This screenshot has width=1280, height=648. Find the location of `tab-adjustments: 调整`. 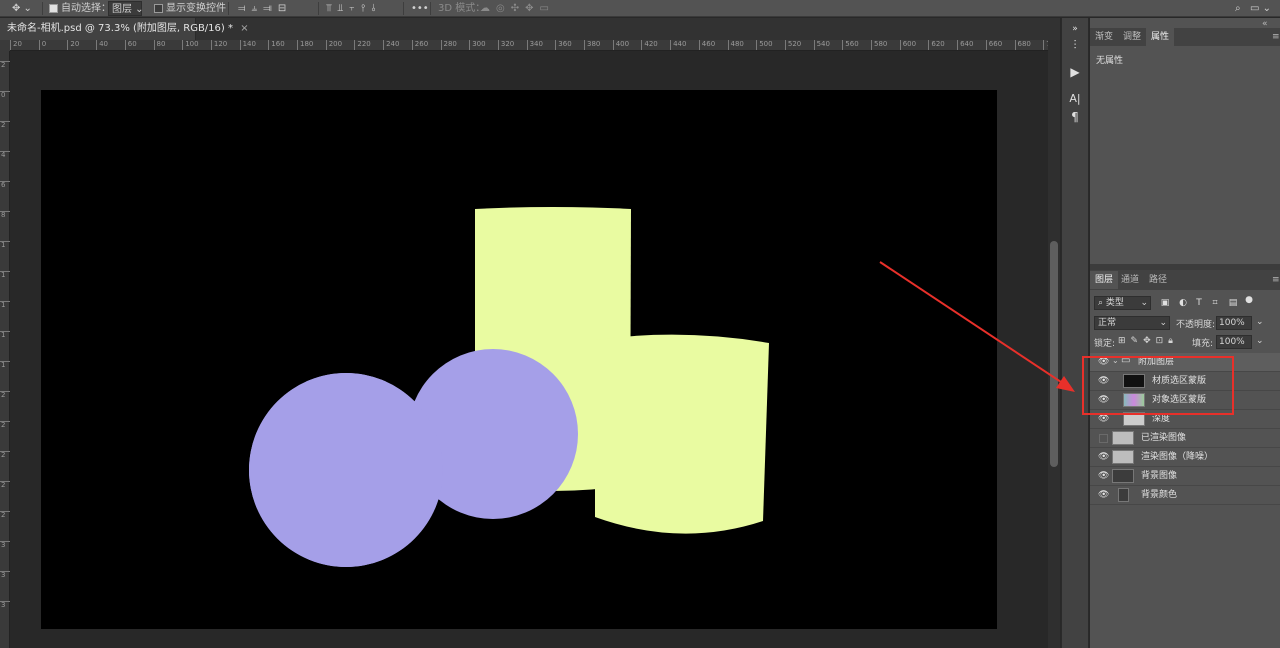

tab-adjustments: 调整 is located at coordinates (1132, 37).